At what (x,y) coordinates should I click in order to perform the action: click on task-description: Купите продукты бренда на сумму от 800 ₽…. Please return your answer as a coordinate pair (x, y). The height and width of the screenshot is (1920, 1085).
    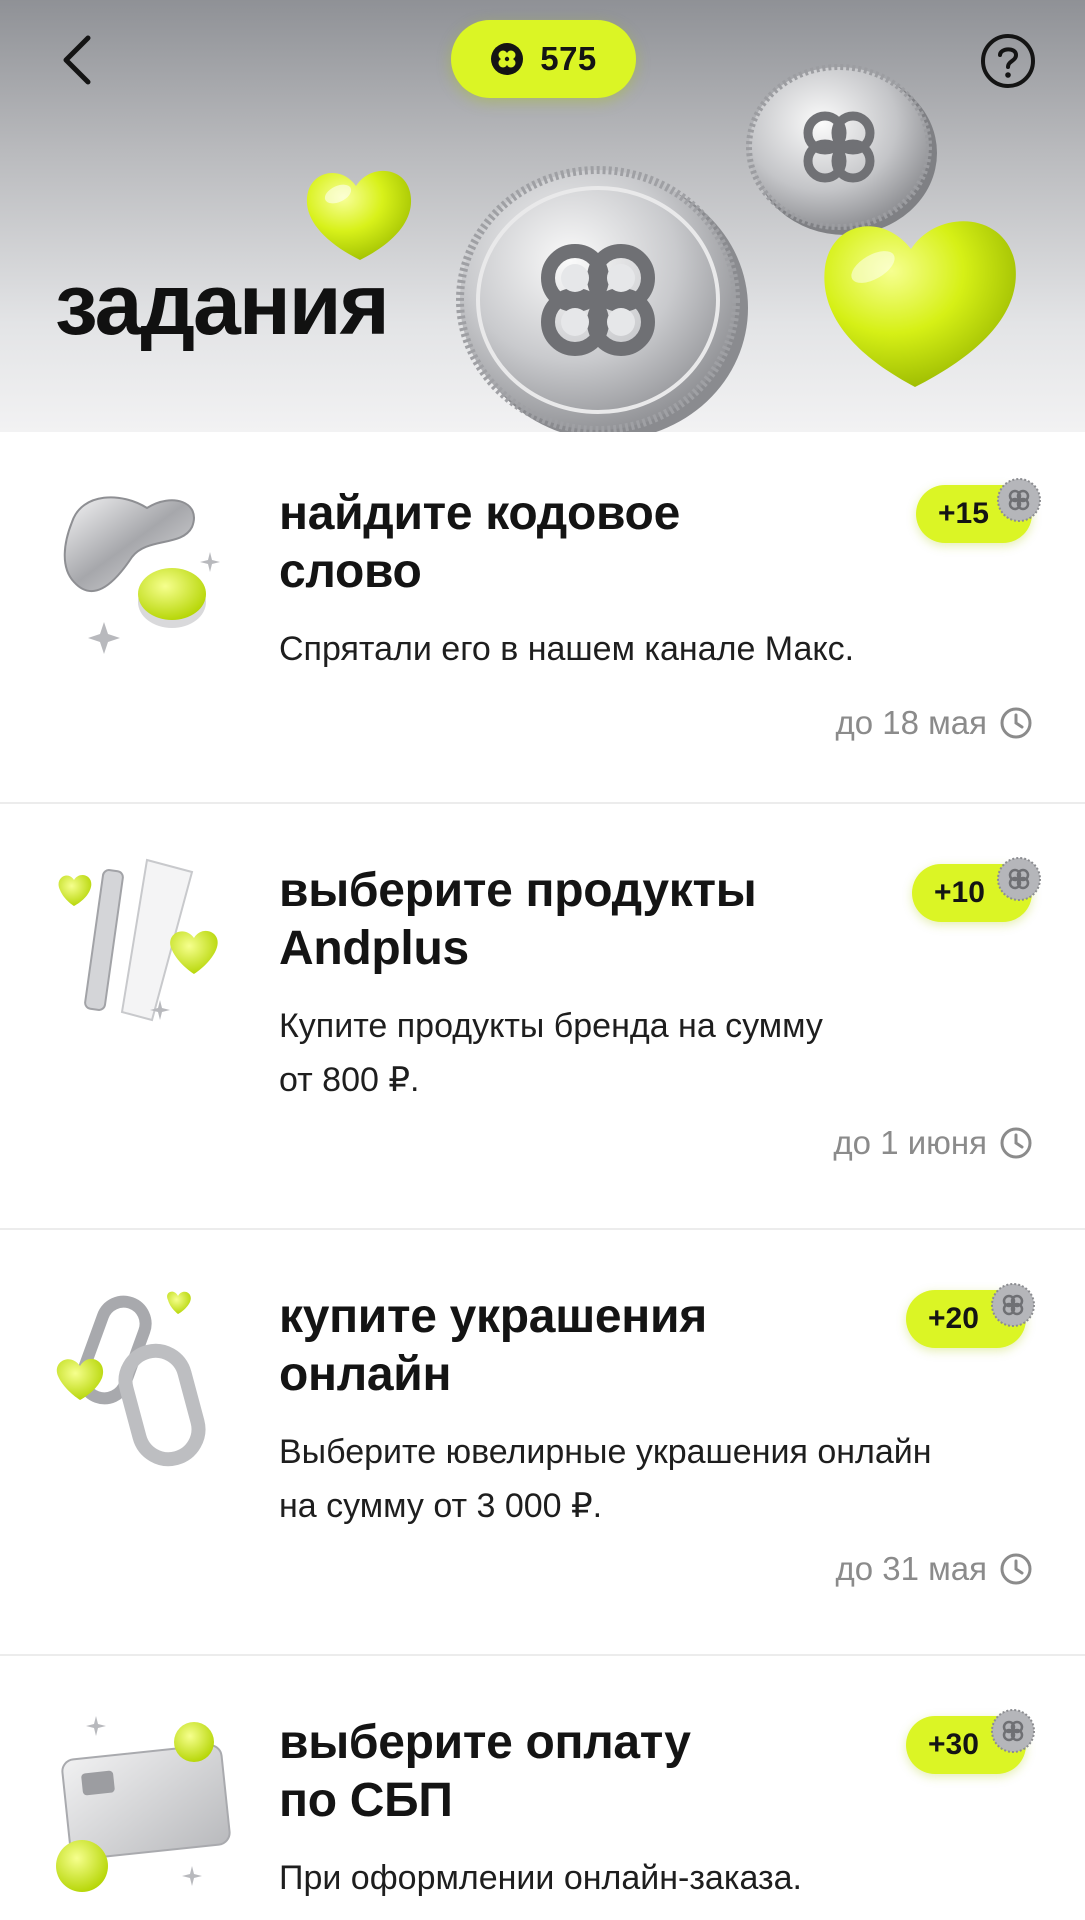
    Looking at the image, I should click on (551, 1053).